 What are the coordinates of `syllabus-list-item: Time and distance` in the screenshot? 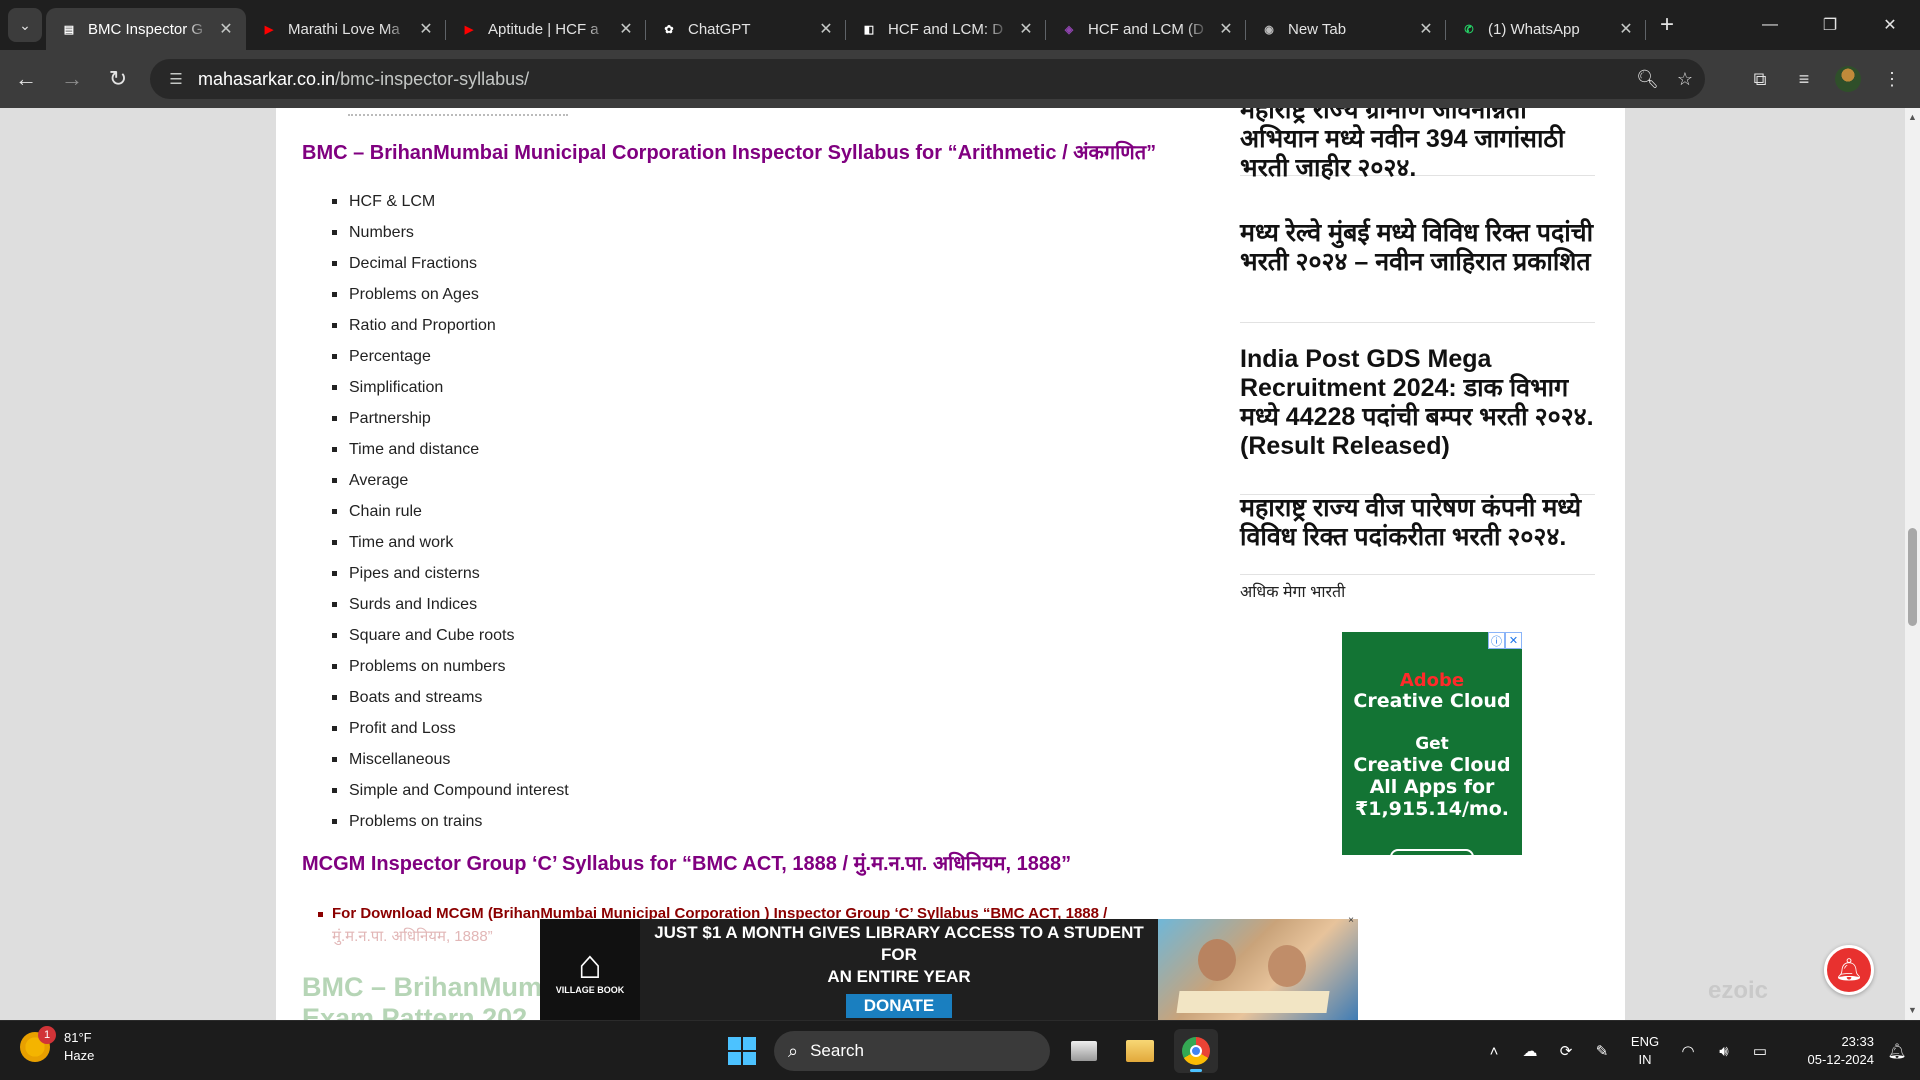 It's located at (450, 449).